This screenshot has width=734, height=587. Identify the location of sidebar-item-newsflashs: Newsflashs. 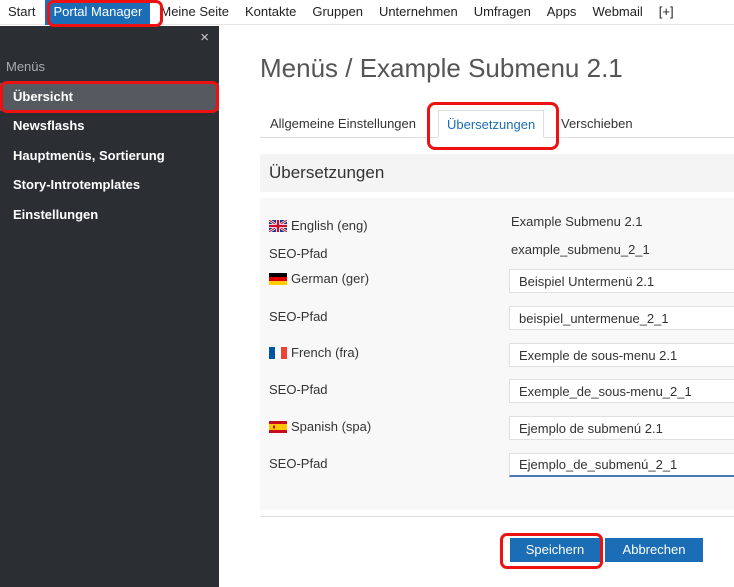
(109, 126).